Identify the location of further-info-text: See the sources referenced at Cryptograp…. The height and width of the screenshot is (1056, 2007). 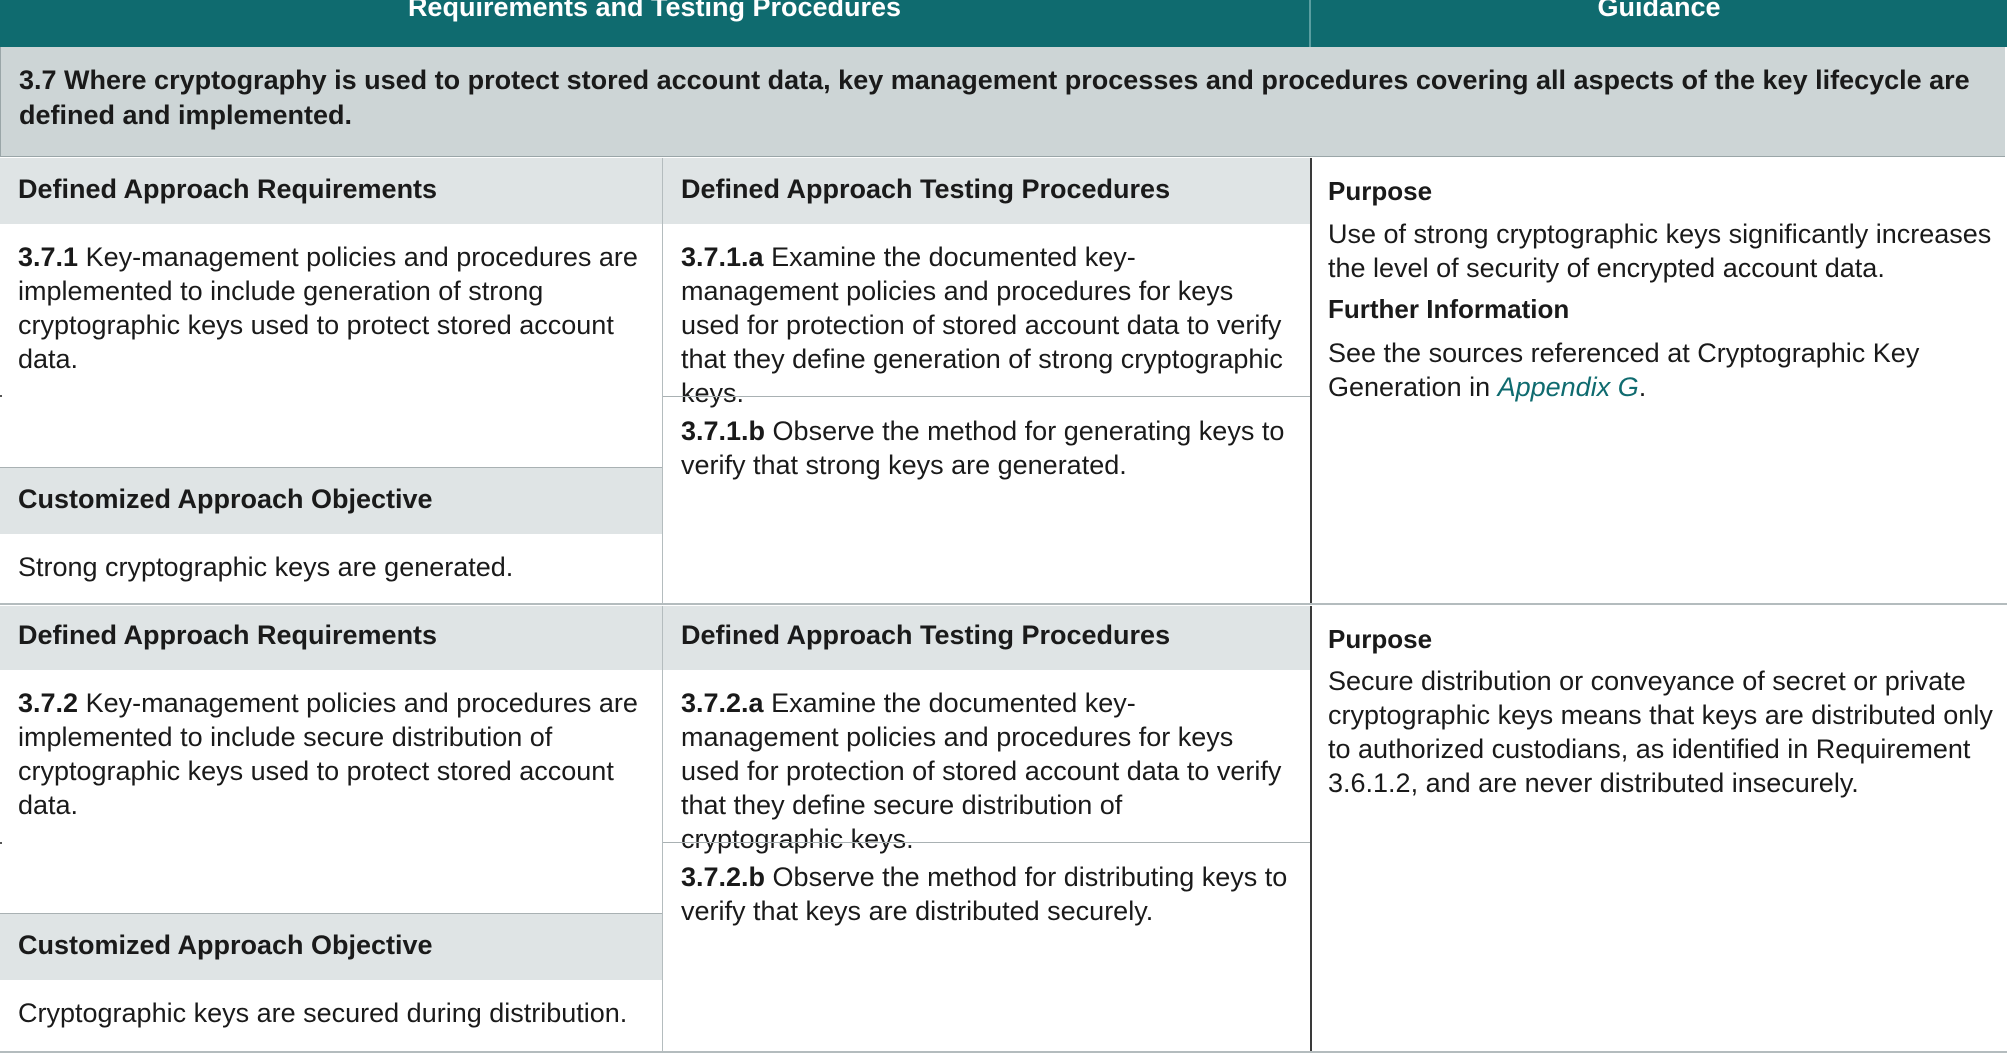
(1663, 370).